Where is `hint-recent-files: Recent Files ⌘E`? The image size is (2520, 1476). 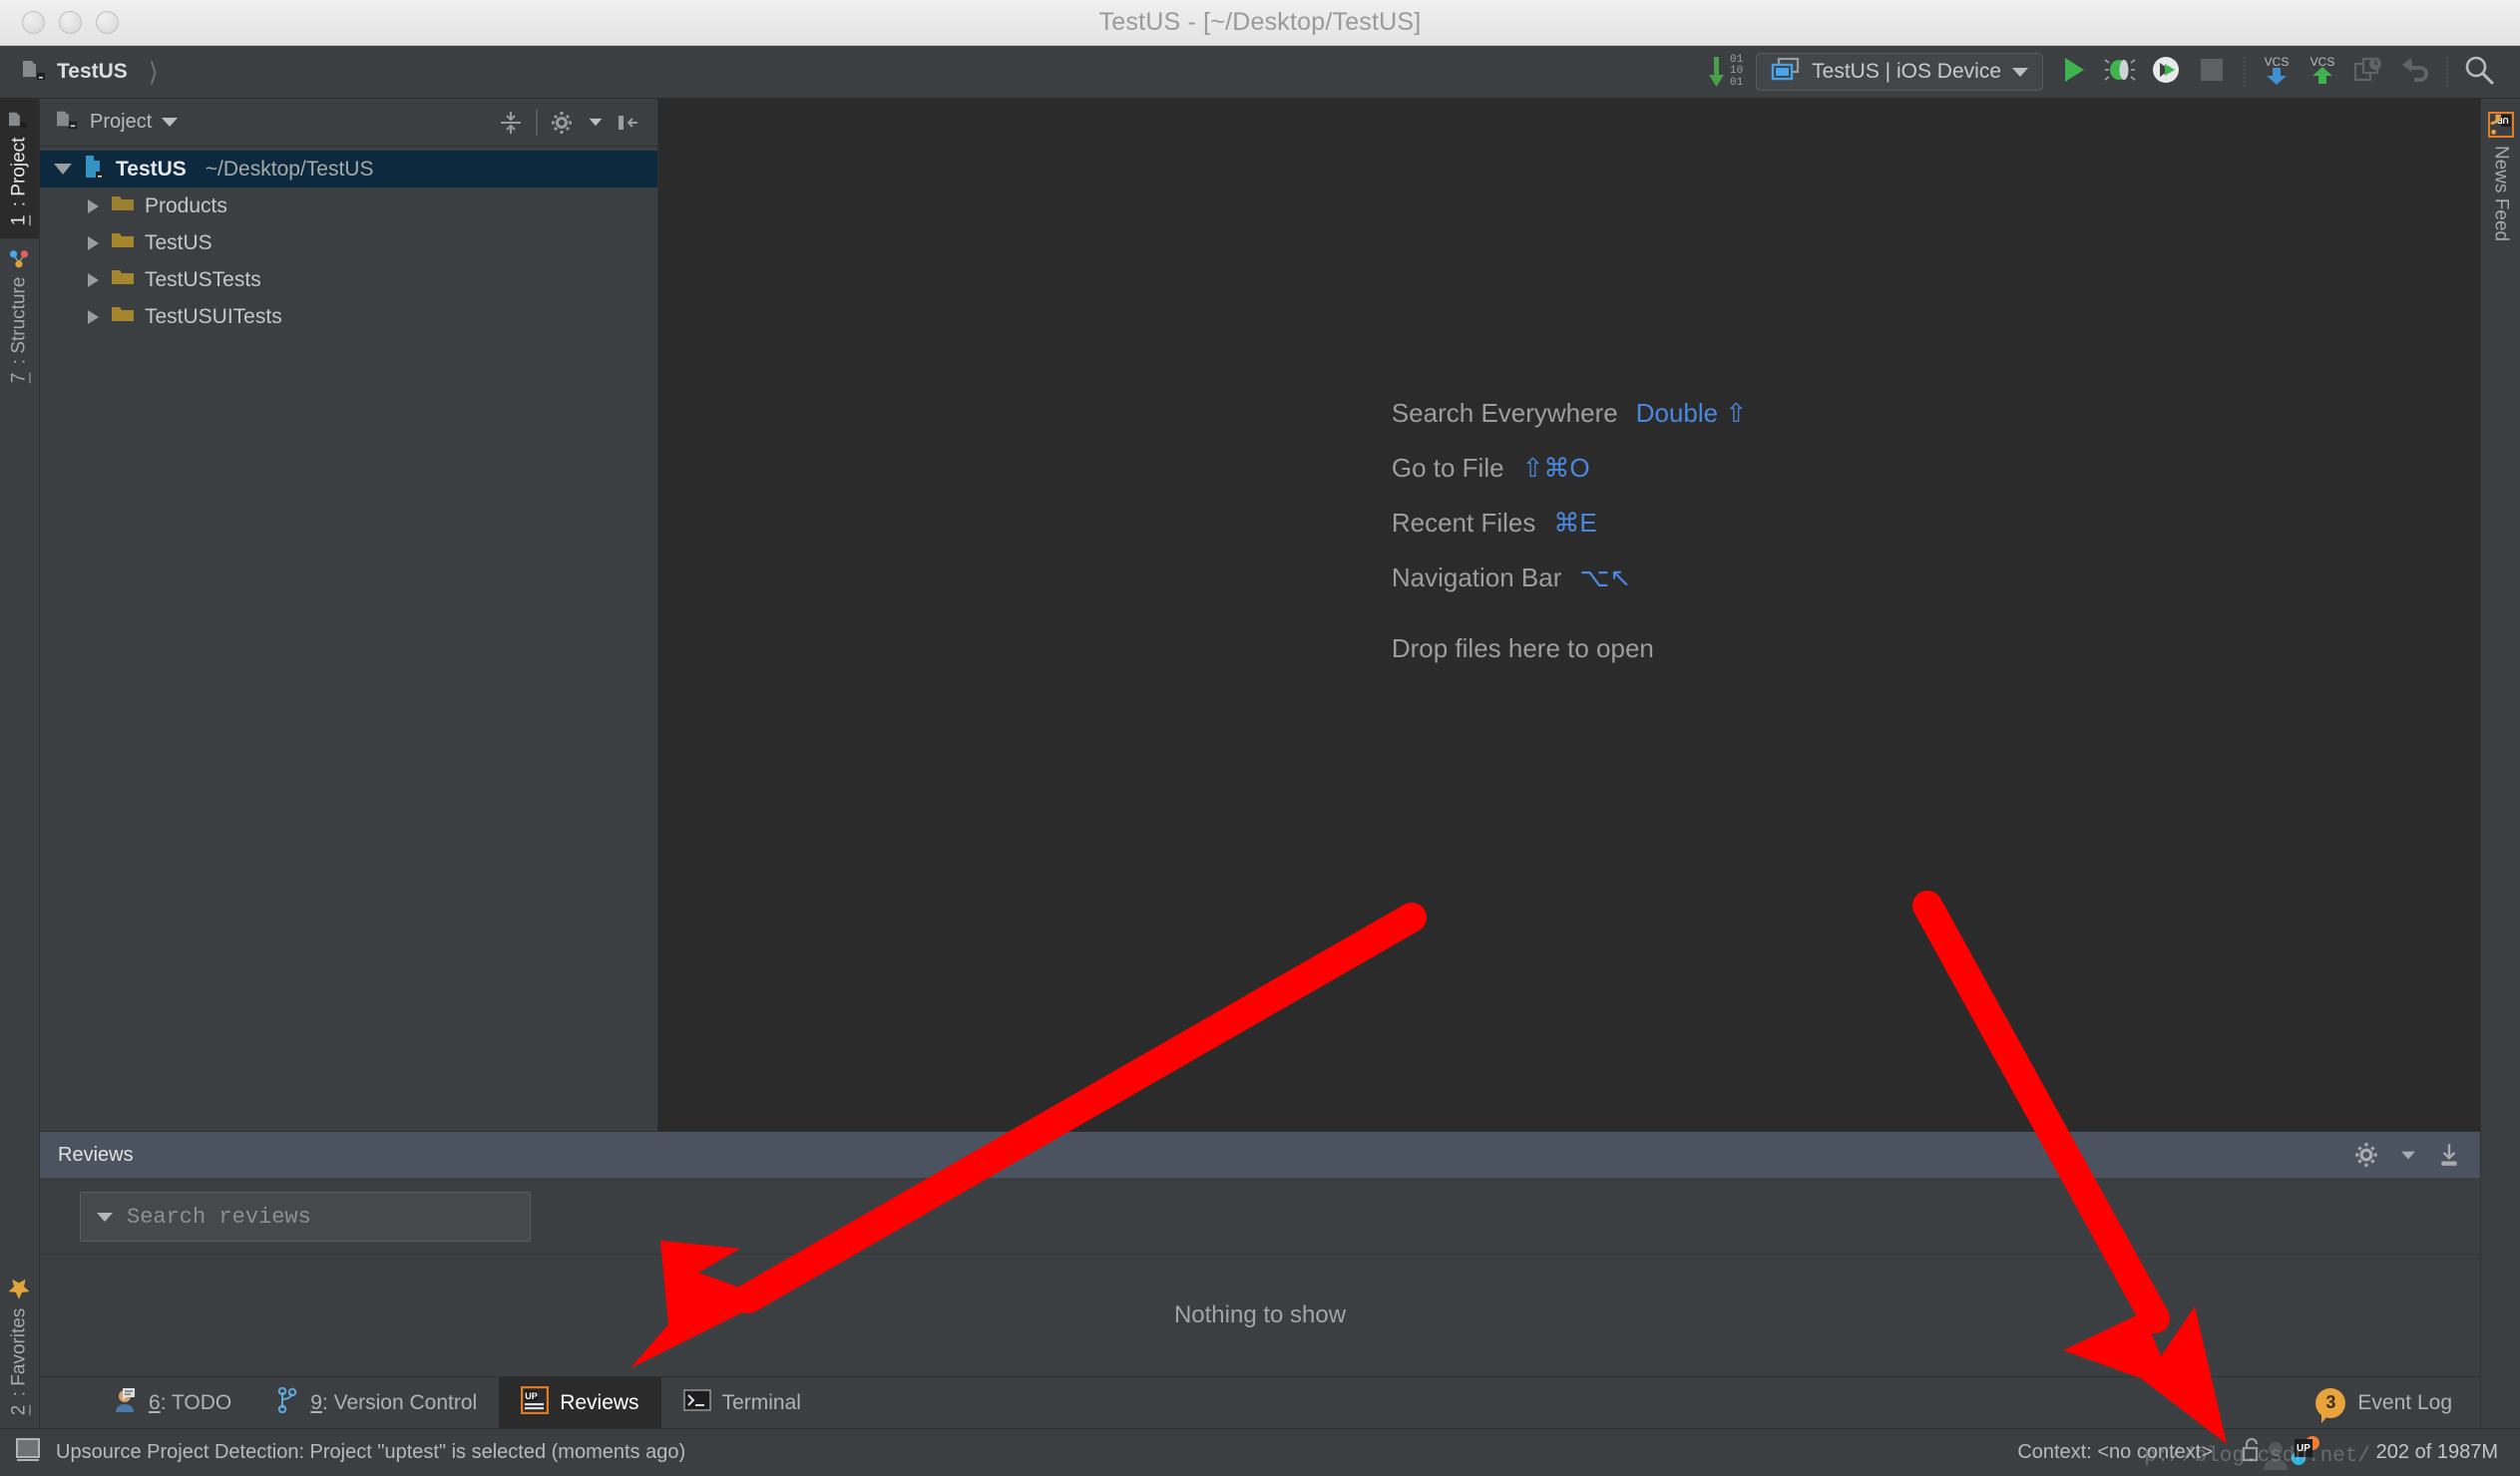
hint-recent-files: Recent Files ⌘E is located at coordinates (1569, 523).